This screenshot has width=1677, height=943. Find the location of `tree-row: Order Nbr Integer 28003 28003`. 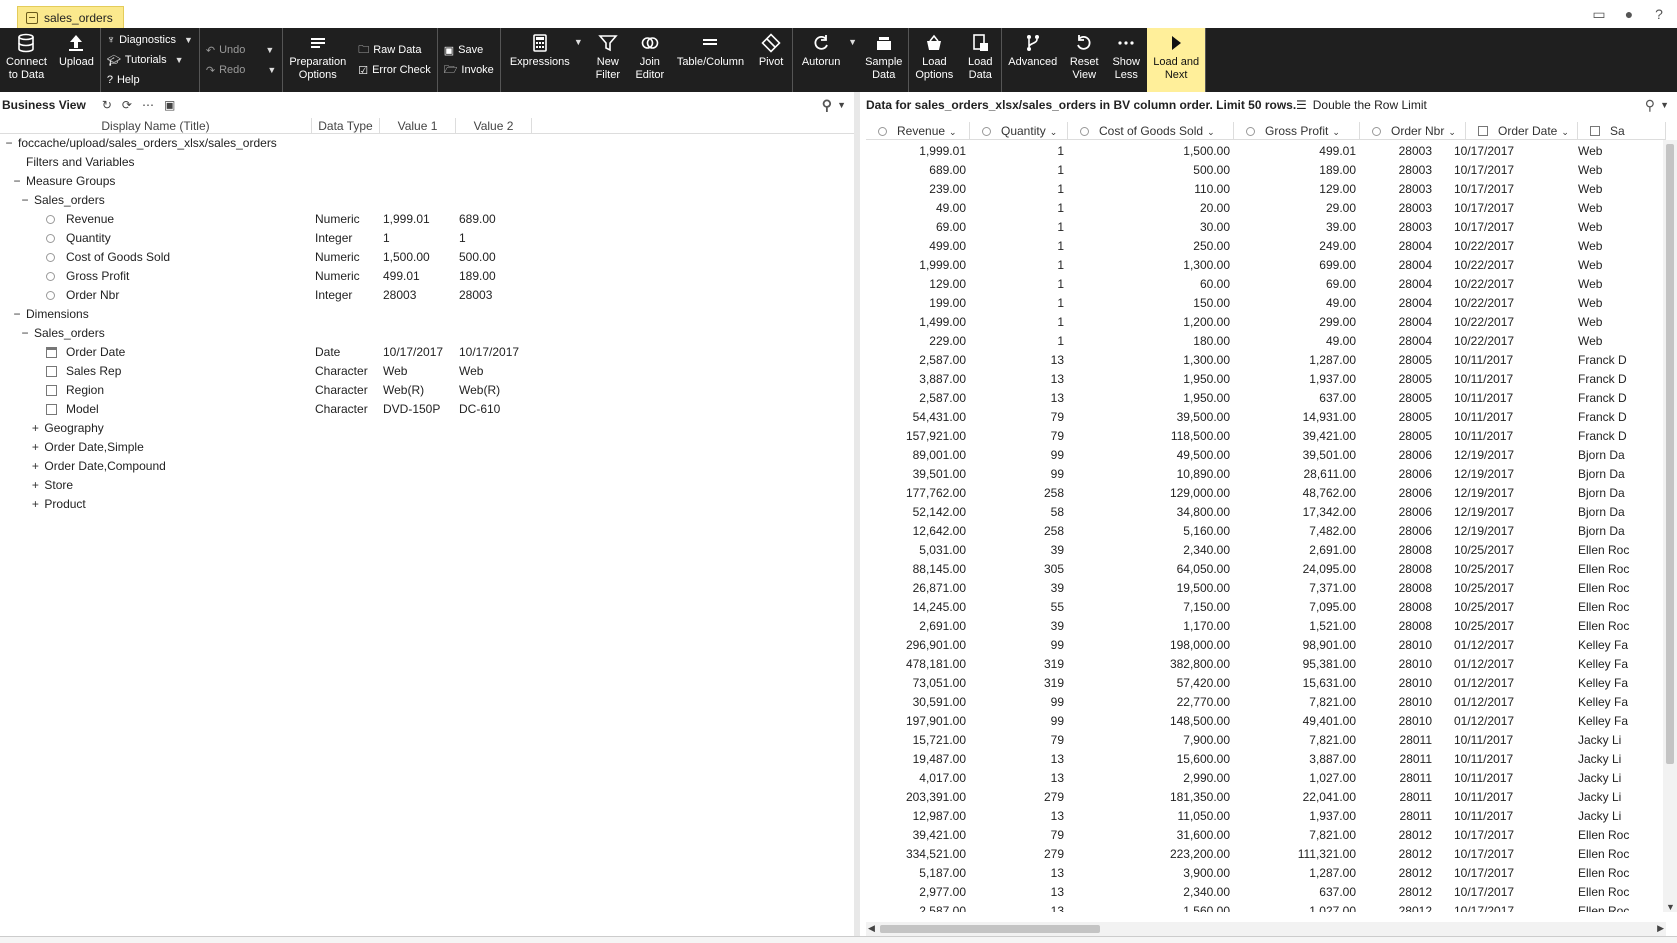

tree-row: Order Nbr Integer 28003 28003 is located at coordinates (427, 295).